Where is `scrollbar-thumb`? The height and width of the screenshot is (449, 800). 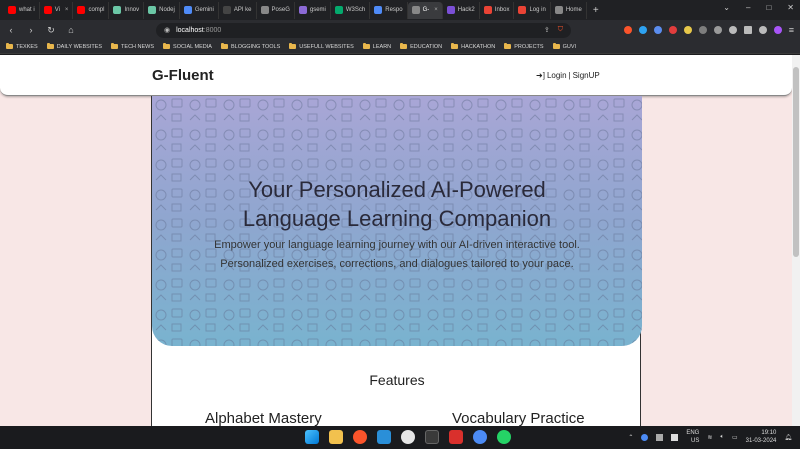
scrollbar-thumb is located at coordinates (796, 162).